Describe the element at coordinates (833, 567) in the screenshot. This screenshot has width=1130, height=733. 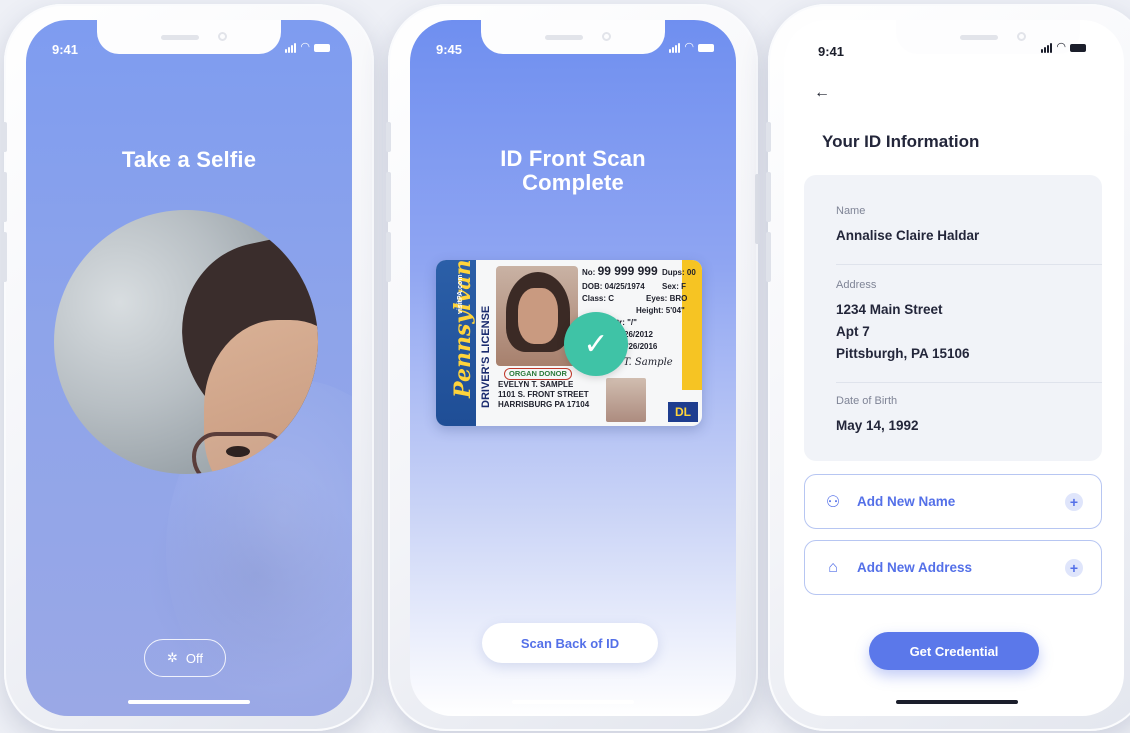
I see `home-icon: ⌂` at that location.